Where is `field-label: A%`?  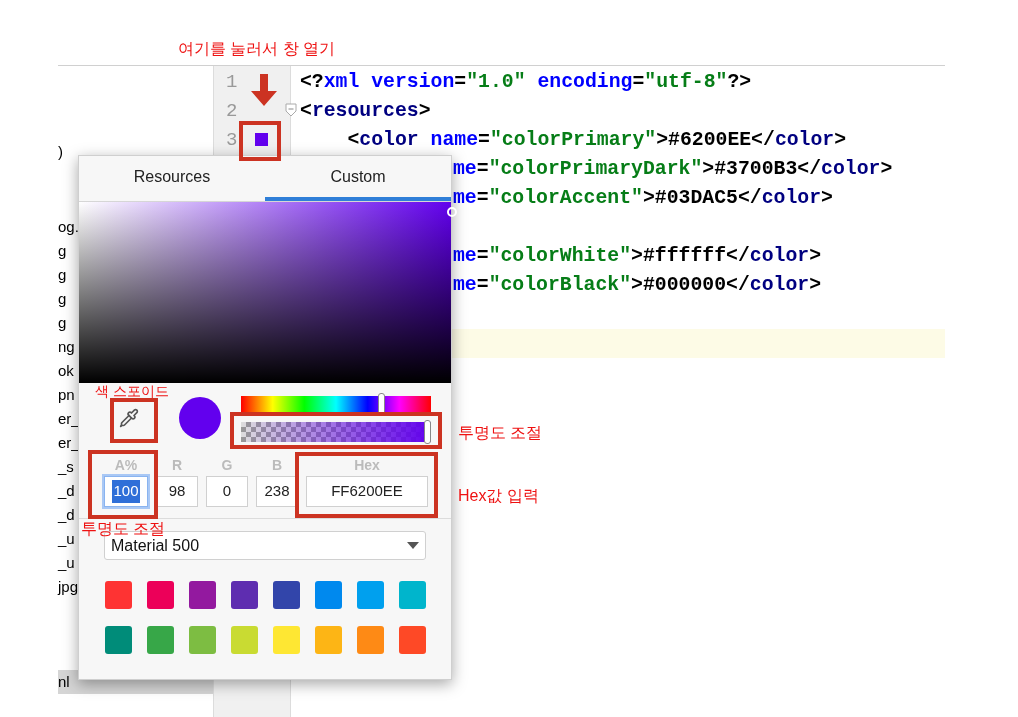
field-label: A% is located at coordinates (126, 465).